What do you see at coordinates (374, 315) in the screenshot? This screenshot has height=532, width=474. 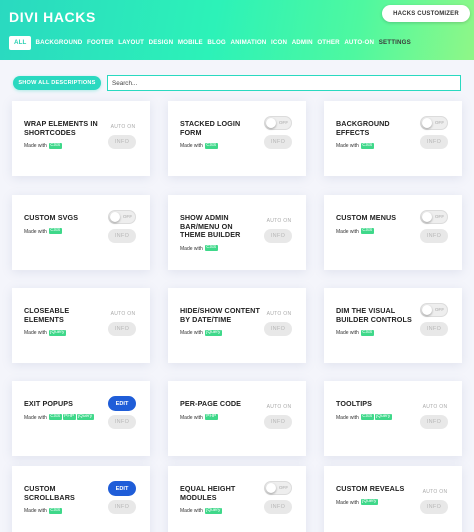 I see `hack-title: DIM THE VISUAL BUILDER CONTROLS` at bounding box center [374, 315].